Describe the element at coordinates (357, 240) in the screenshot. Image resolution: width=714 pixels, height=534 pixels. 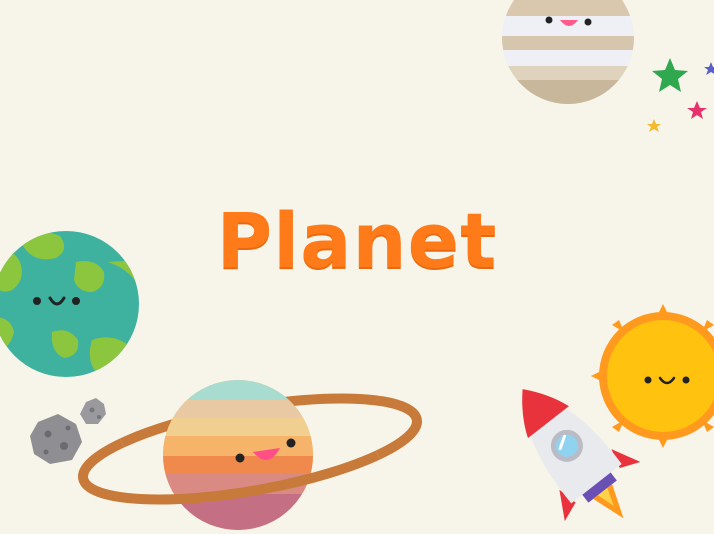
I see `page-title: Planet` at that location.